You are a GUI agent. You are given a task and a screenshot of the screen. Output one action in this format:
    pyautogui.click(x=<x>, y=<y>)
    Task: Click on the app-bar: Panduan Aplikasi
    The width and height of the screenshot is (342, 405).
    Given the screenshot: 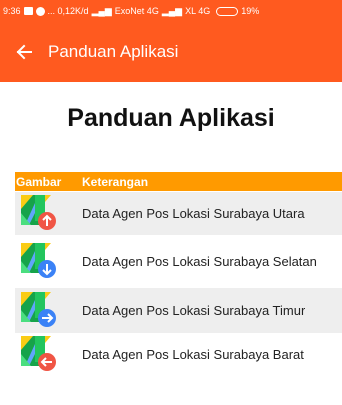 What is the action you would take?
    pyautogui.click(x=171, y=52)
    